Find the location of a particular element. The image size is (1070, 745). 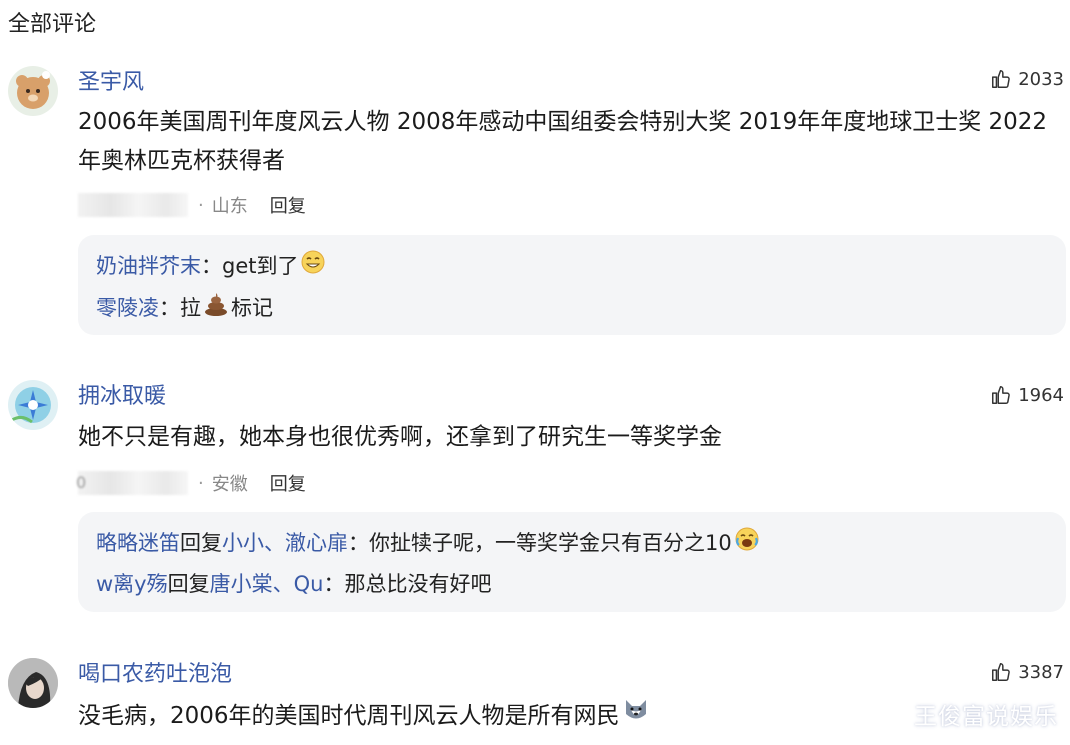

cry-laugh-emoji-icon is located at coordinates (747, 541).